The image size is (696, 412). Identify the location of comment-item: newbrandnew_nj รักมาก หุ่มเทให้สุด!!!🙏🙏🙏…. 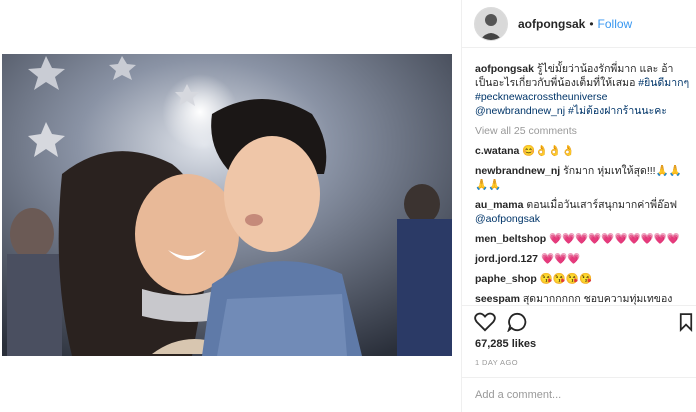
(582, 178).